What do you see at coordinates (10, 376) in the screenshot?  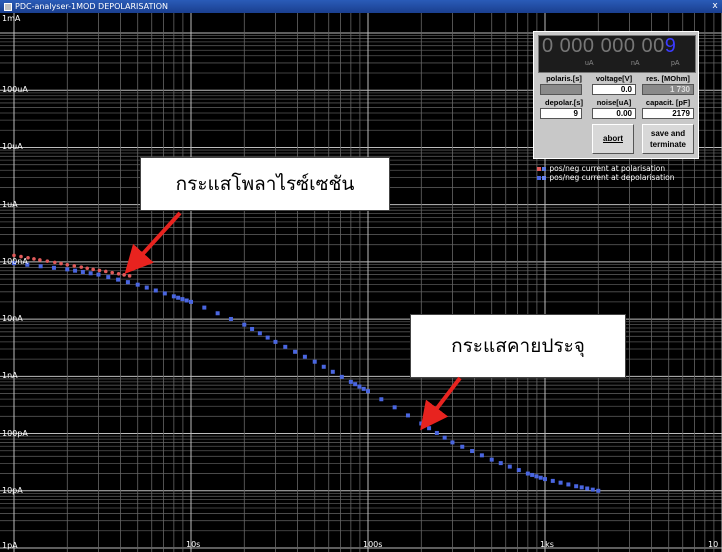 I see `y-tick-label: 1nA` at bounding box center [10, 376].